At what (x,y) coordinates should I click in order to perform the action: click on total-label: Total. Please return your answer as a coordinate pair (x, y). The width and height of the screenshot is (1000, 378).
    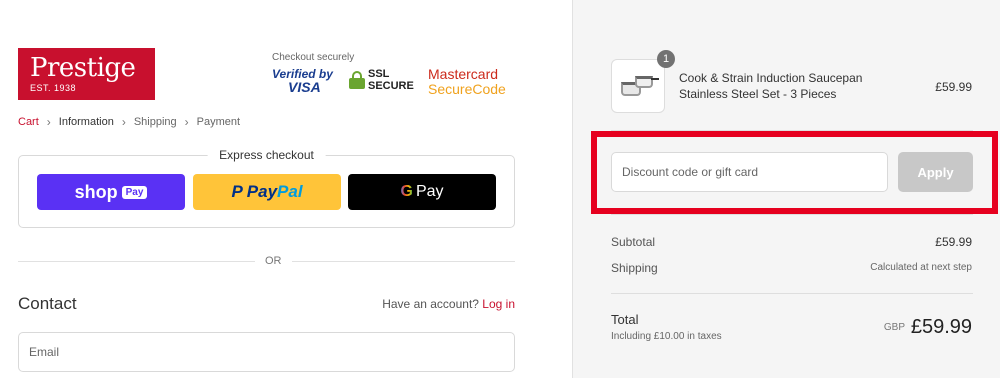
    Looking at the image, I should click on (625, 319).